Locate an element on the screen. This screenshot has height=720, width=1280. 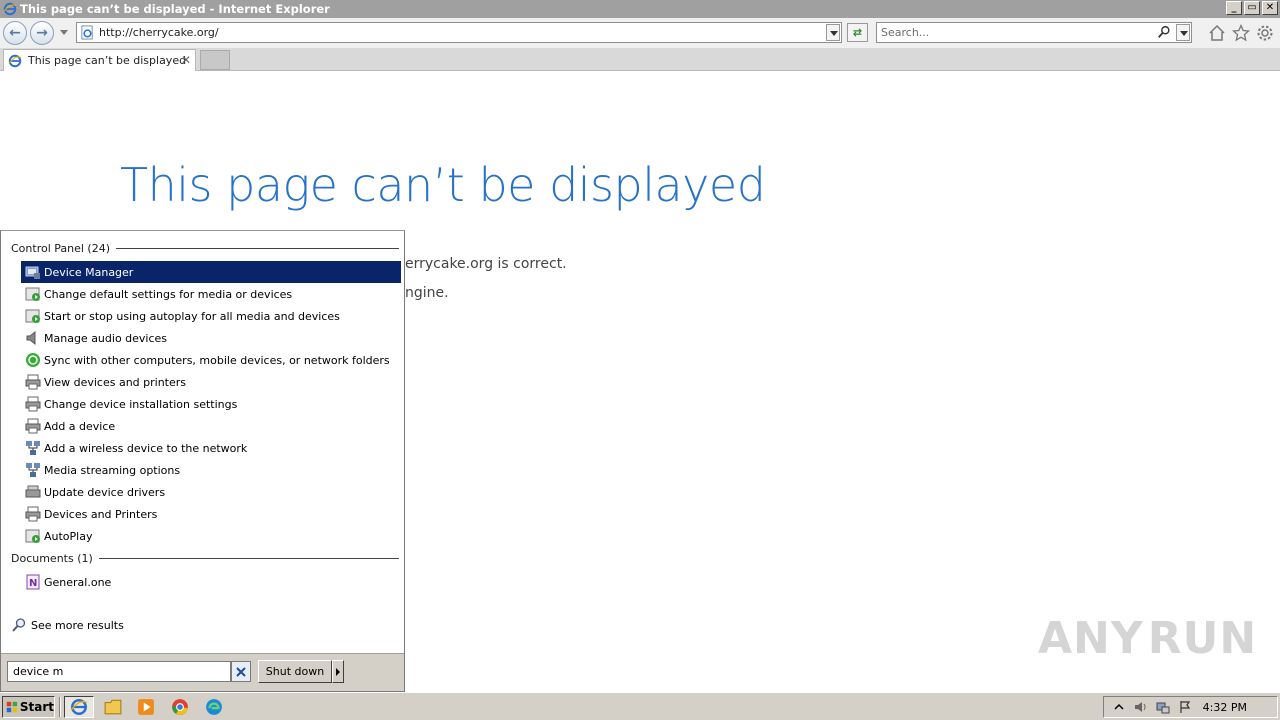
result-autoplay: AutoPlay is located at coordinates (211, 536).